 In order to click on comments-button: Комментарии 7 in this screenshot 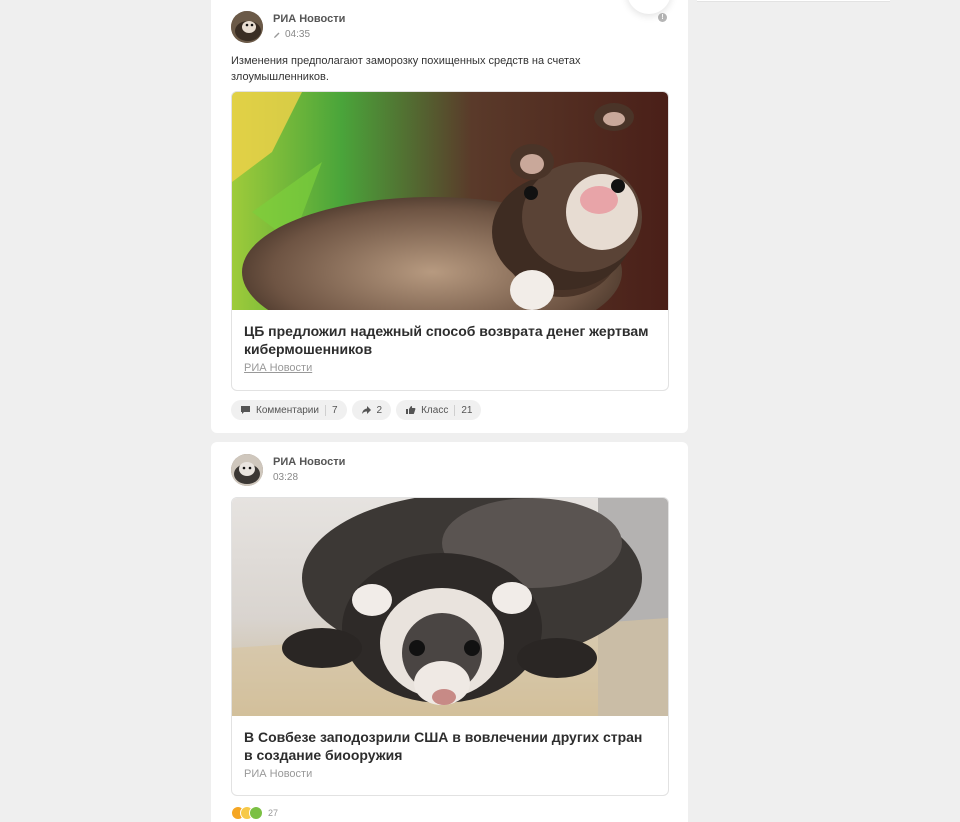, I will do `click(289, 410)`.